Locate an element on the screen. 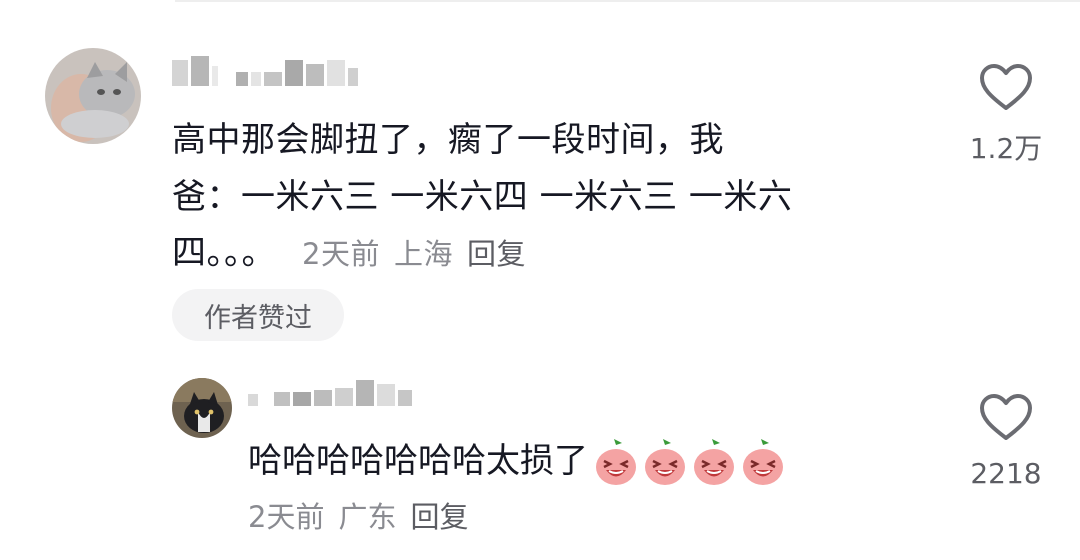  comment-body-line-end: 四。。。 is located at coordinates (224, 253).